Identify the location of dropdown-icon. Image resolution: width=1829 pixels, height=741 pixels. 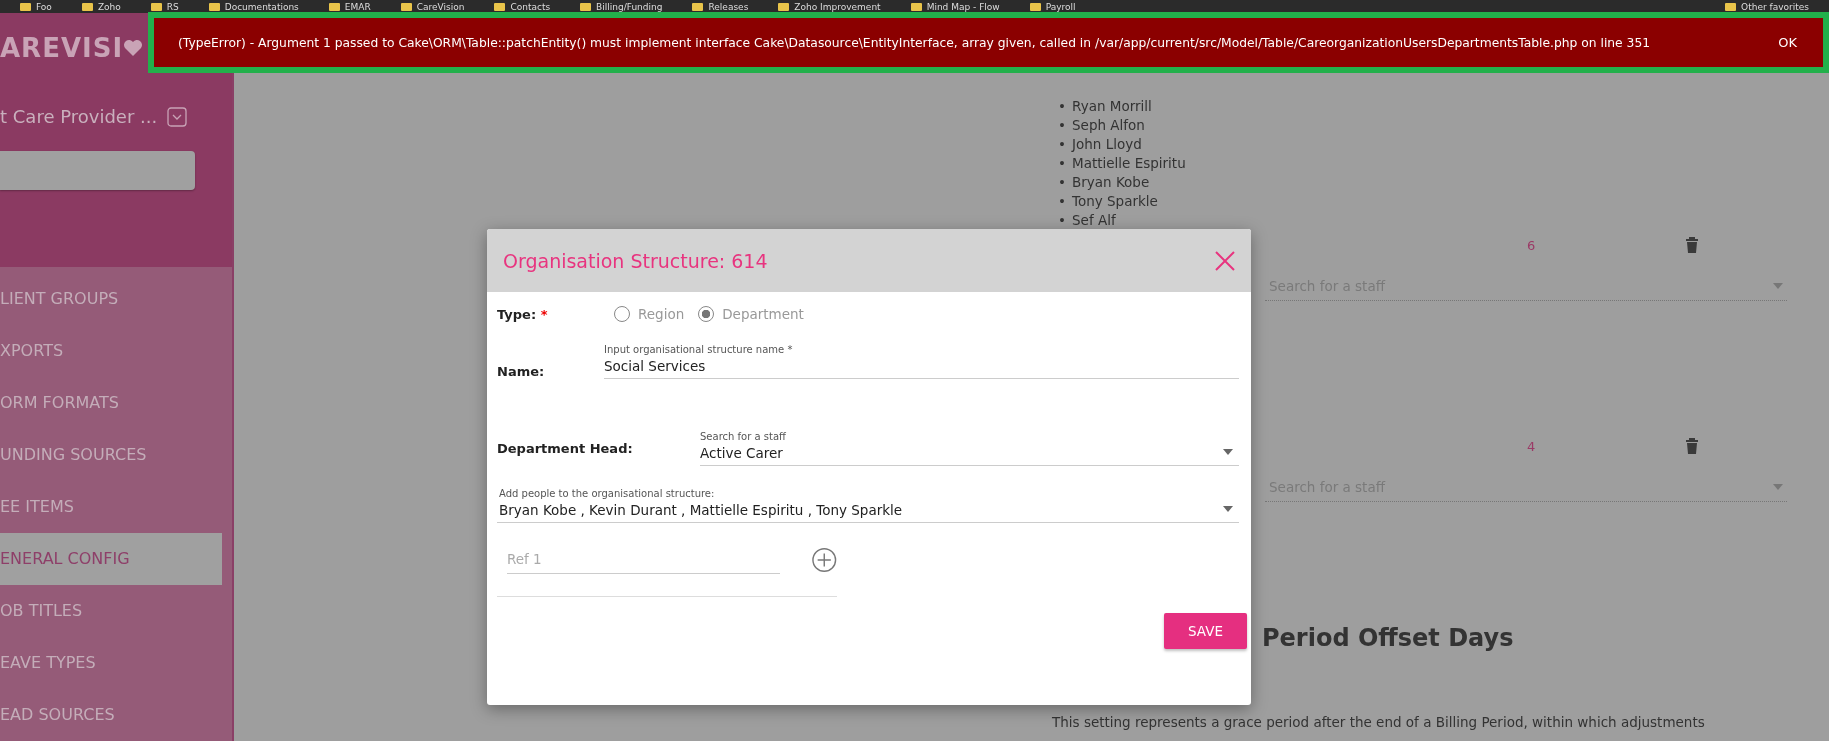
(177, 116).